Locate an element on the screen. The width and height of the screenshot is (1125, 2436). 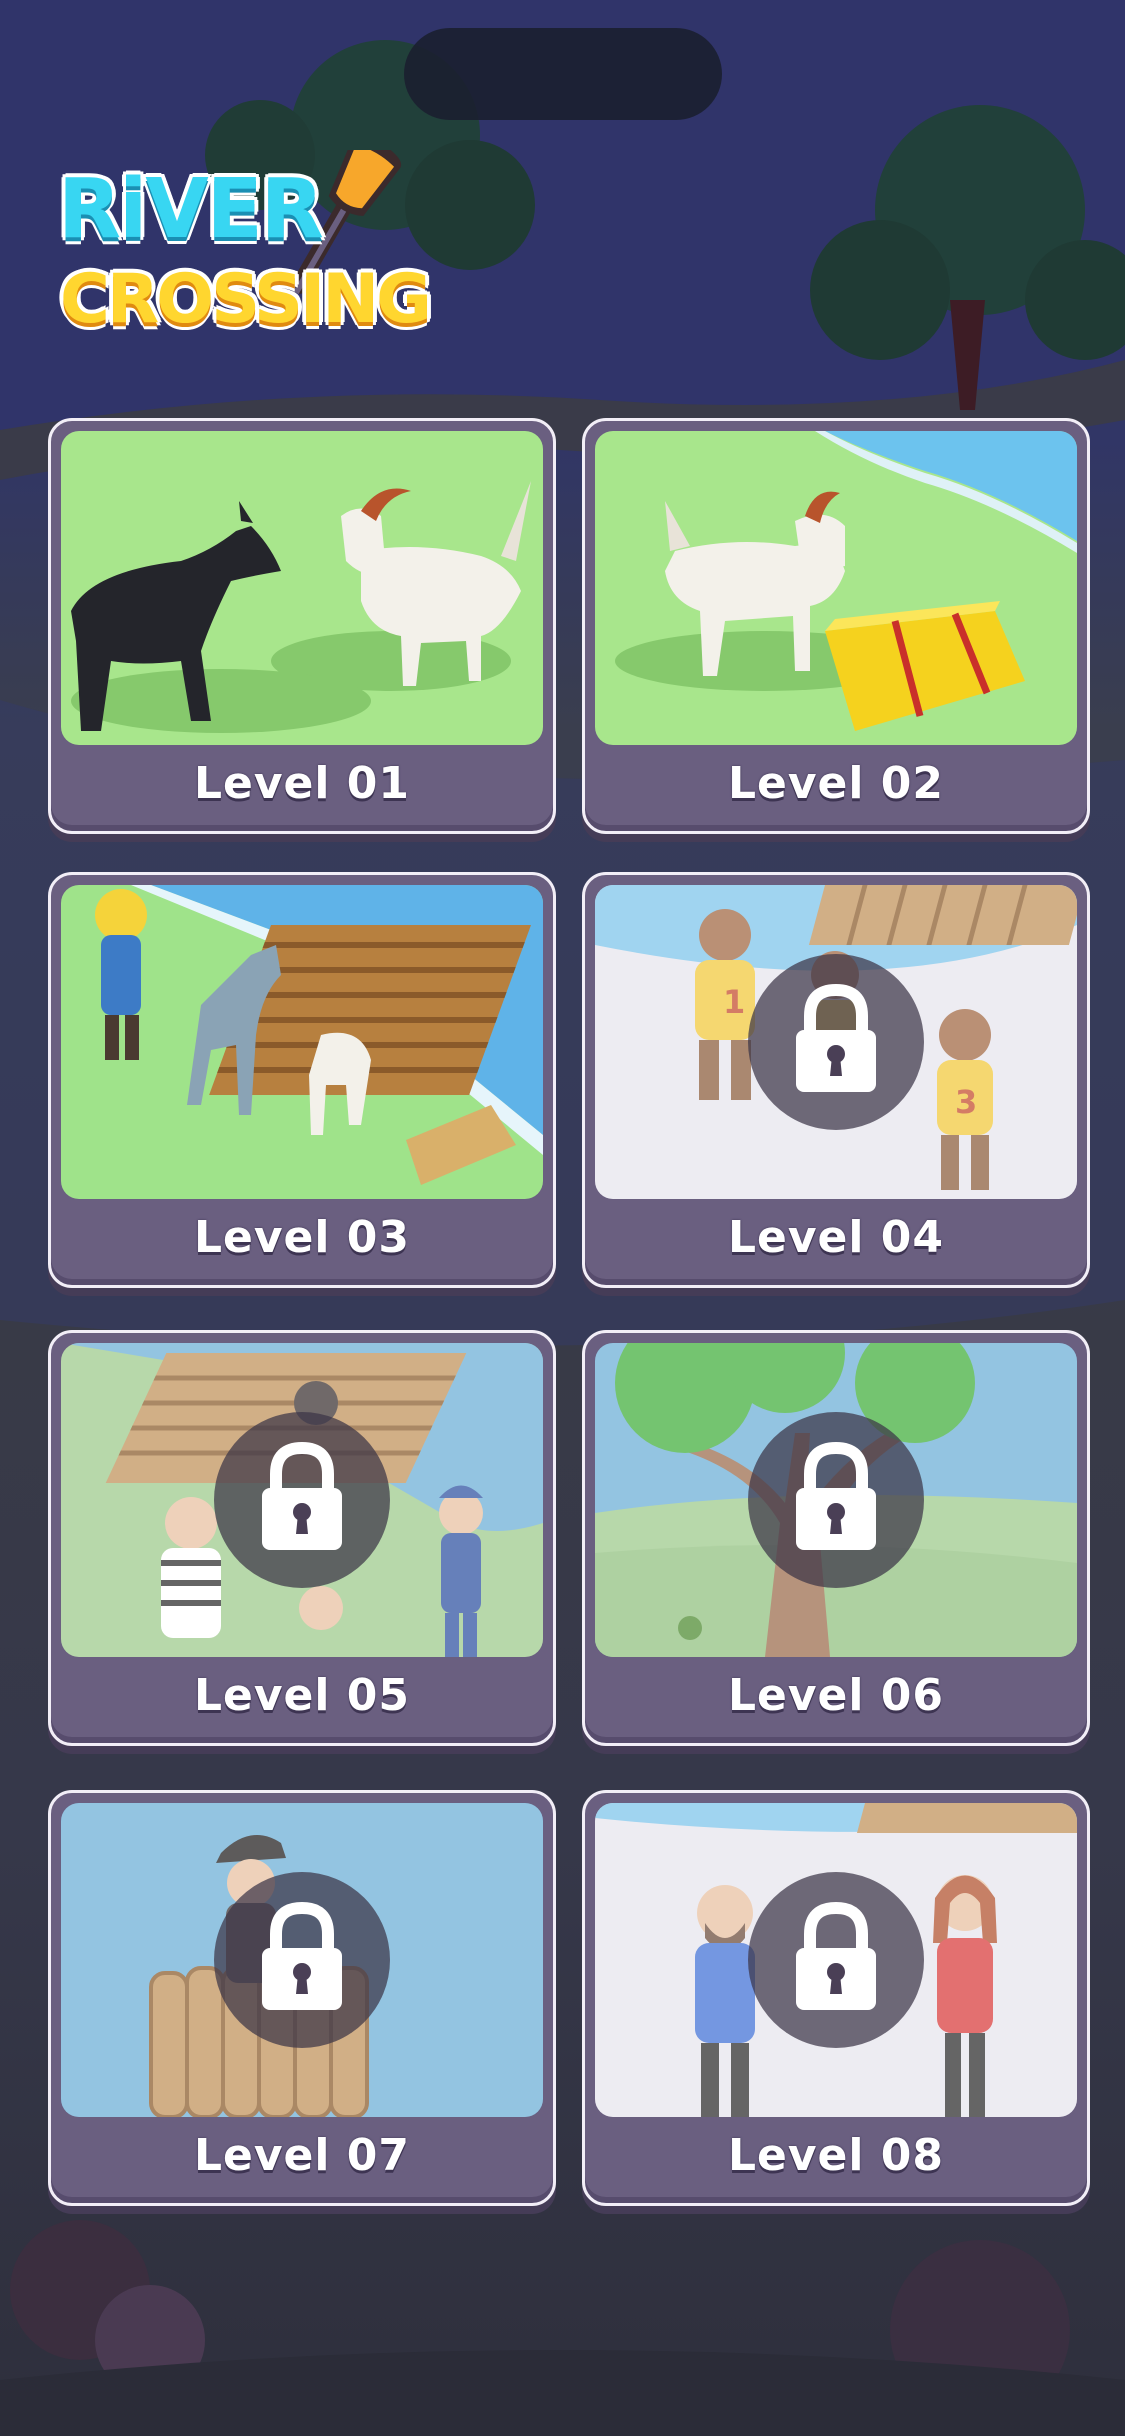
level-card-06: Level 06 is located at coordinates (836, 1538).